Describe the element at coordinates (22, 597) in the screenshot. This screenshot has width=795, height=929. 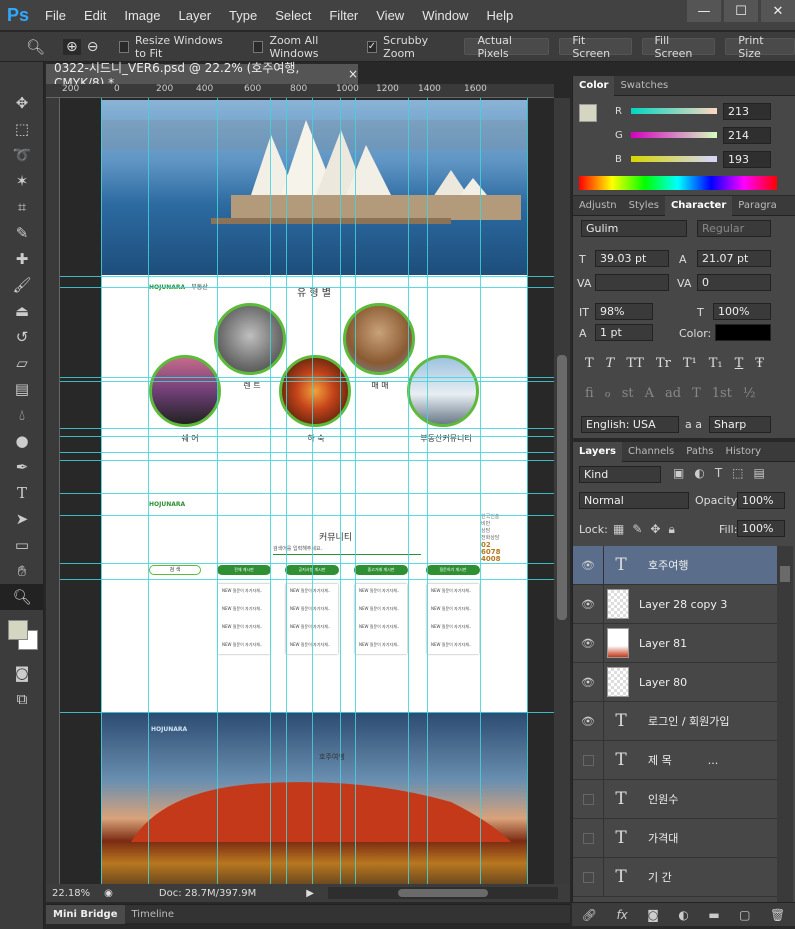
I see `zoom-tool-icon: 🔍︎` at that location.